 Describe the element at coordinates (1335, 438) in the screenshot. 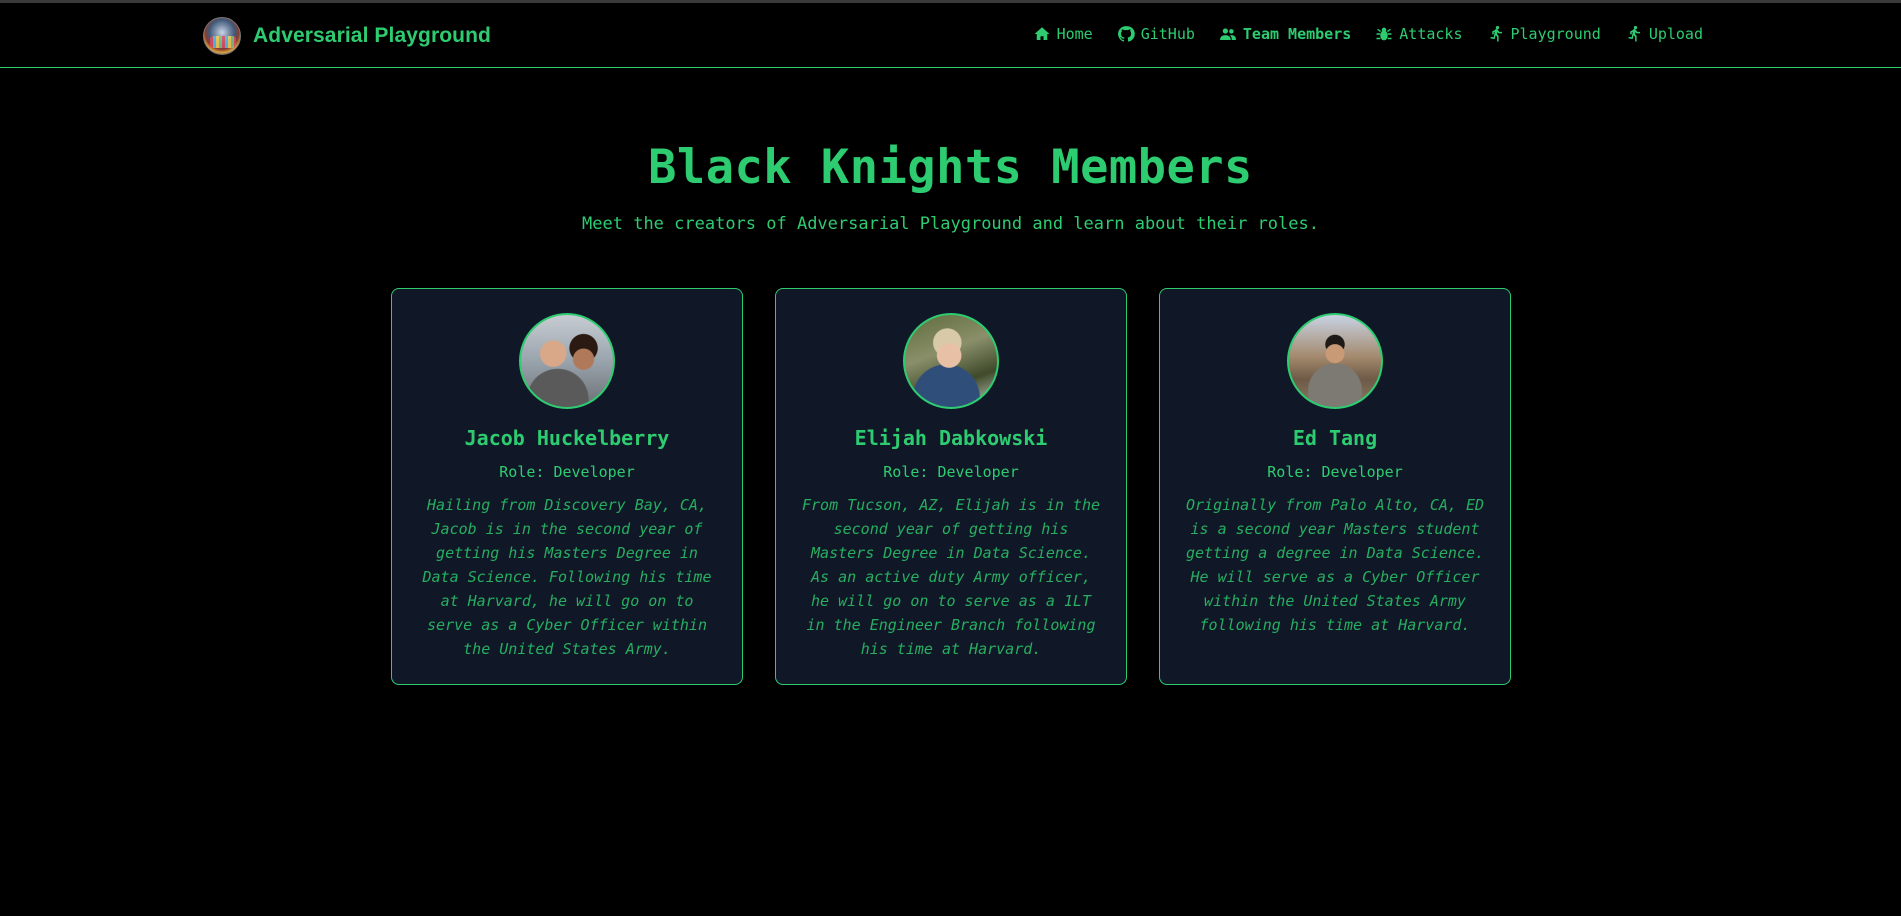

I see `member-name: Ed Tang` at that location.